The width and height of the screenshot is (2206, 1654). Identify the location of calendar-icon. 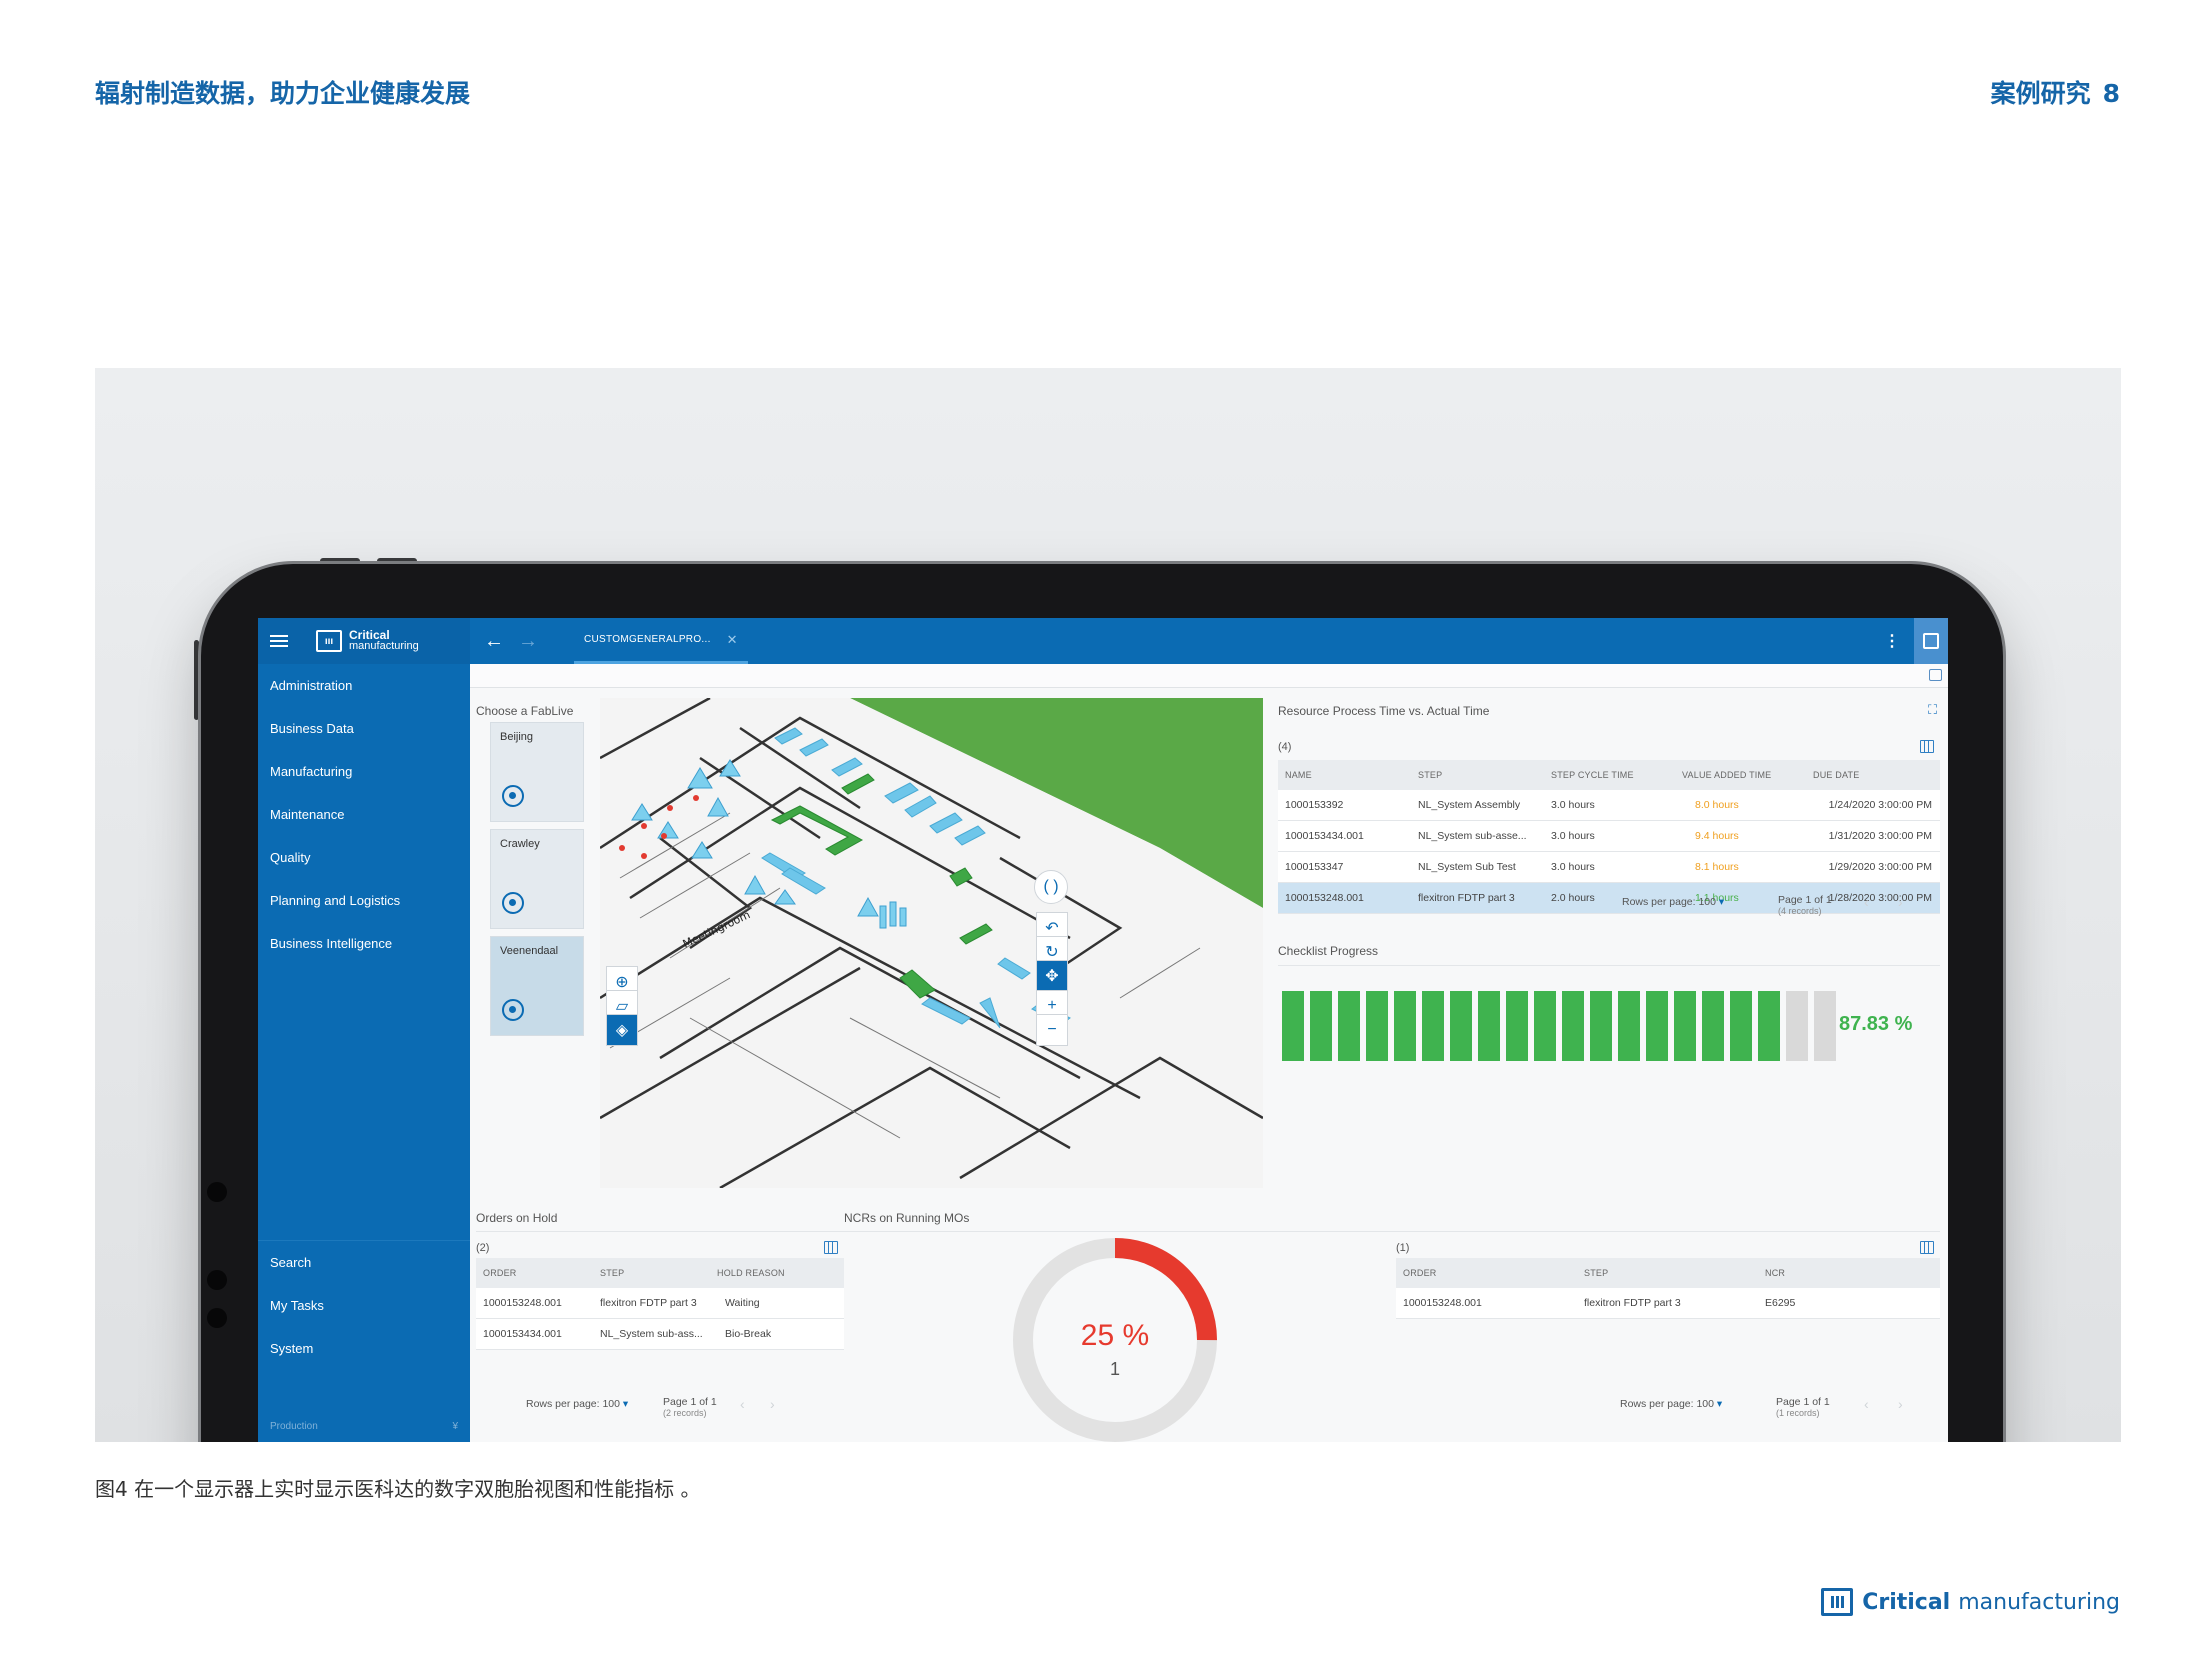
(1935, 675).